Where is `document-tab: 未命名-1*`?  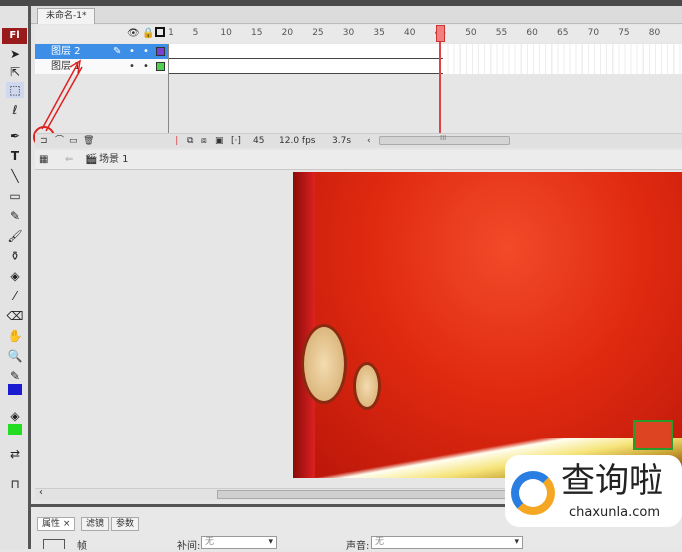 document-tab: 未命名-1* is located at coordinates (66, 16).